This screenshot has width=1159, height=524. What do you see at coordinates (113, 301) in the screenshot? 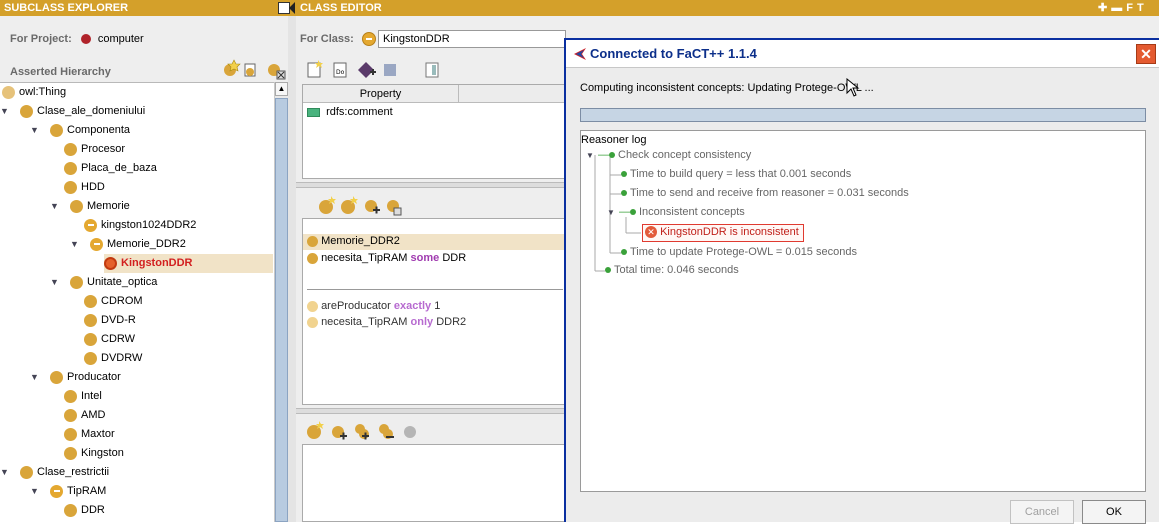
I see `tree-node: CDROM` at bounding box center [113, 301].